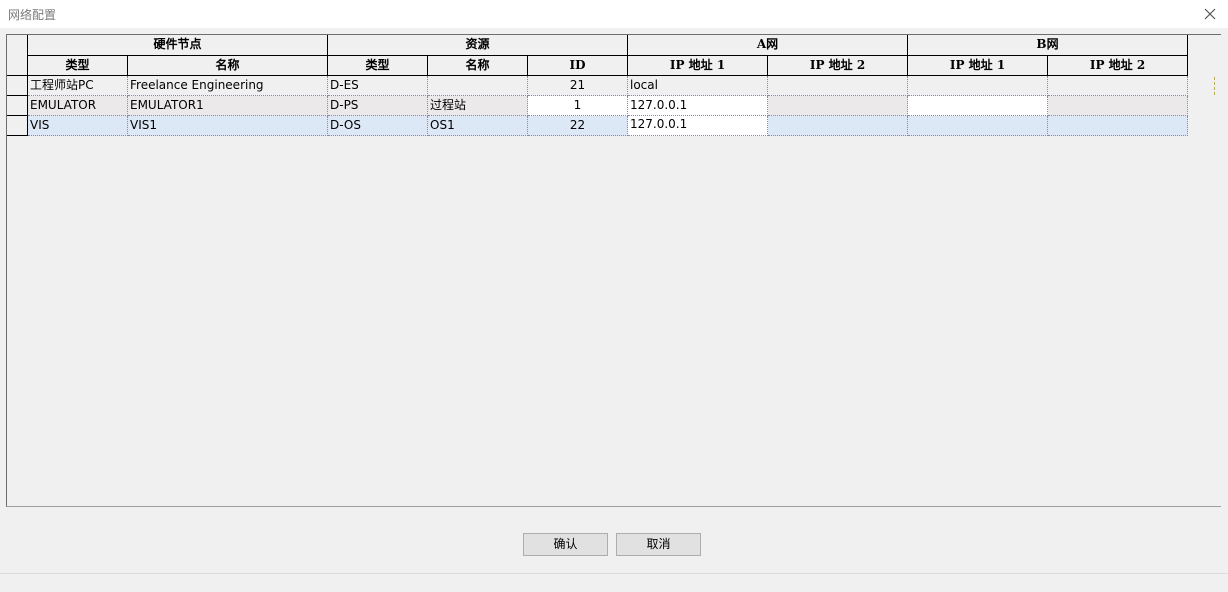 This screenshot has width=1228, height=592. Describe the element at coordinates (565, 544) in the screenshot. I see `confirm-button: 确认` at that location.